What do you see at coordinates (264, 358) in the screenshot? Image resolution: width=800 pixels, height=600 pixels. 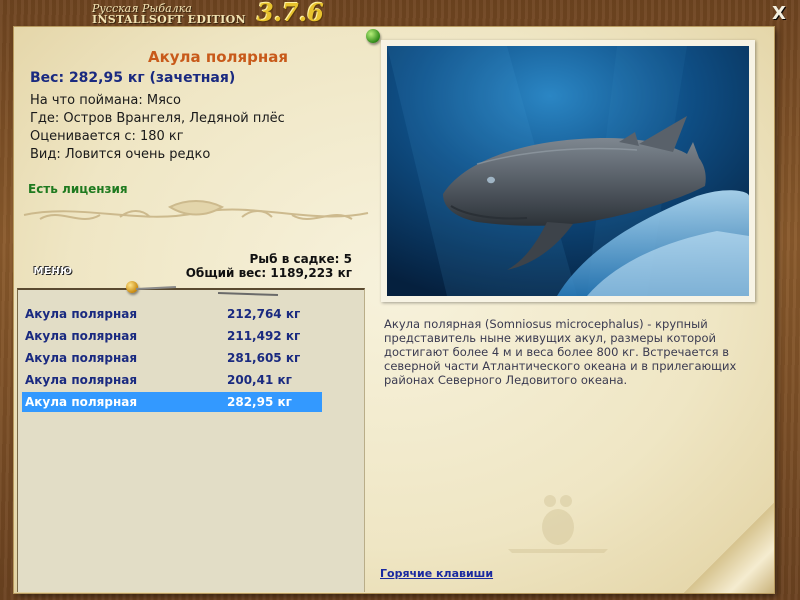 I see `list-item-weight: 281,605 кг` at bounding box center [264, 358].